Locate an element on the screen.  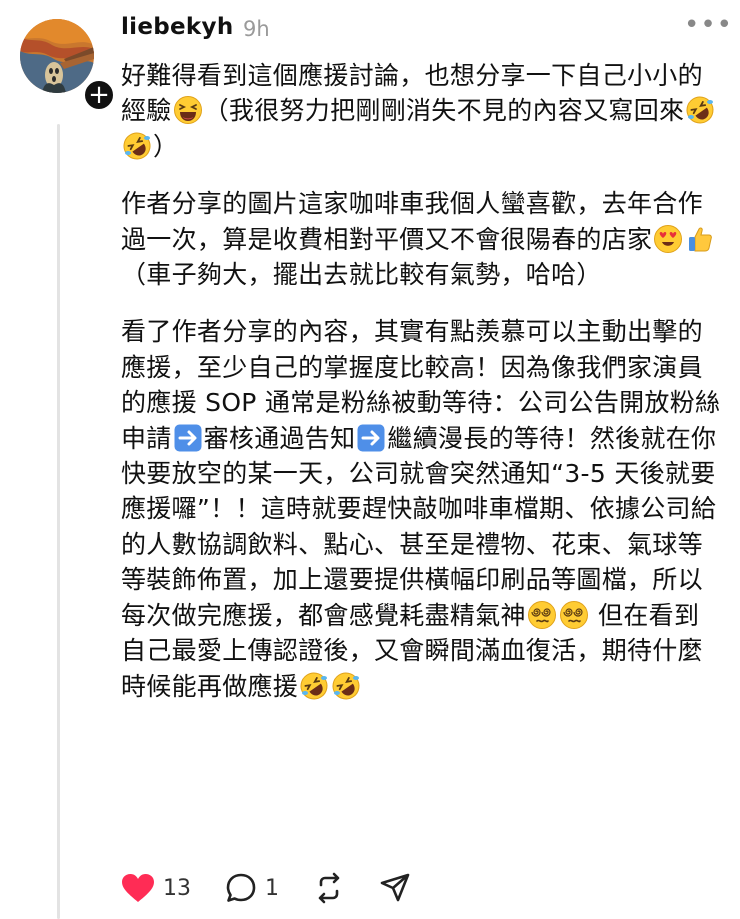
post-time: 9h is located at coordinates (256, 29).